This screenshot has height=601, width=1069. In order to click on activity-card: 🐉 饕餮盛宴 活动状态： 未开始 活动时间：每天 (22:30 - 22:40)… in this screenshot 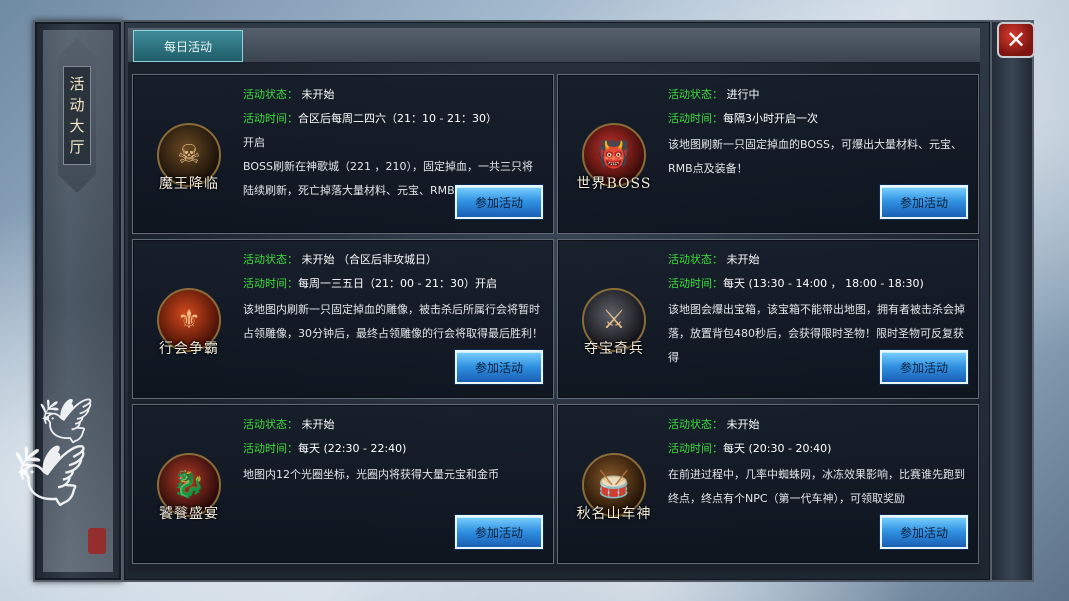, I will do `click(343, 484)`.